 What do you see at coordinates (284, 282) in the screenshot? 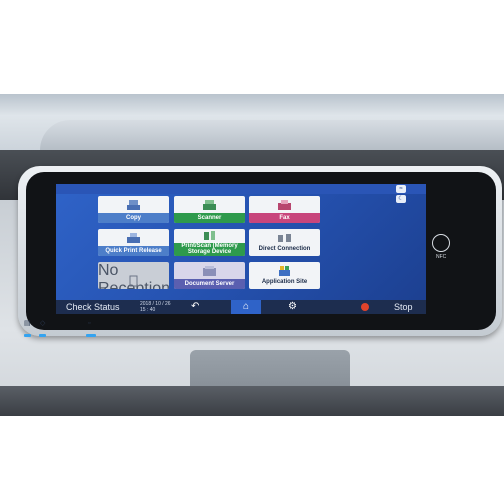
I see `application-site-label: Application Site` at bounding box center [284, 282].